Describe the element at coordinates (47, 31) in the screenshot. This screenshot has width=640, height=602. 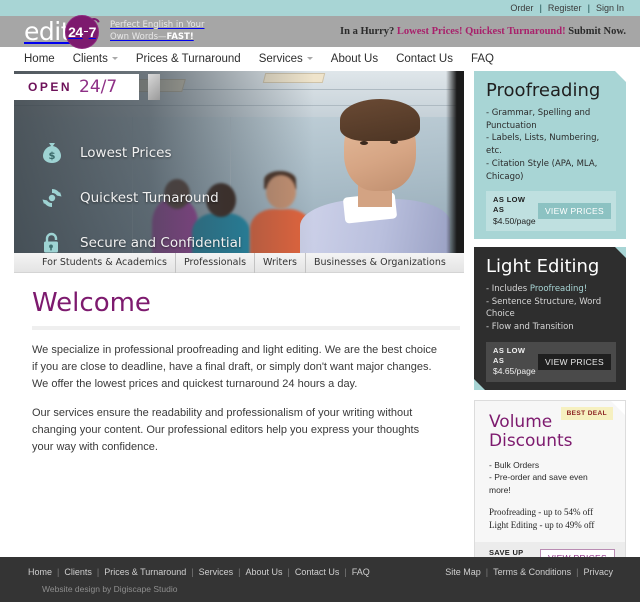
I see `logo-wordmark: edit` at that location.